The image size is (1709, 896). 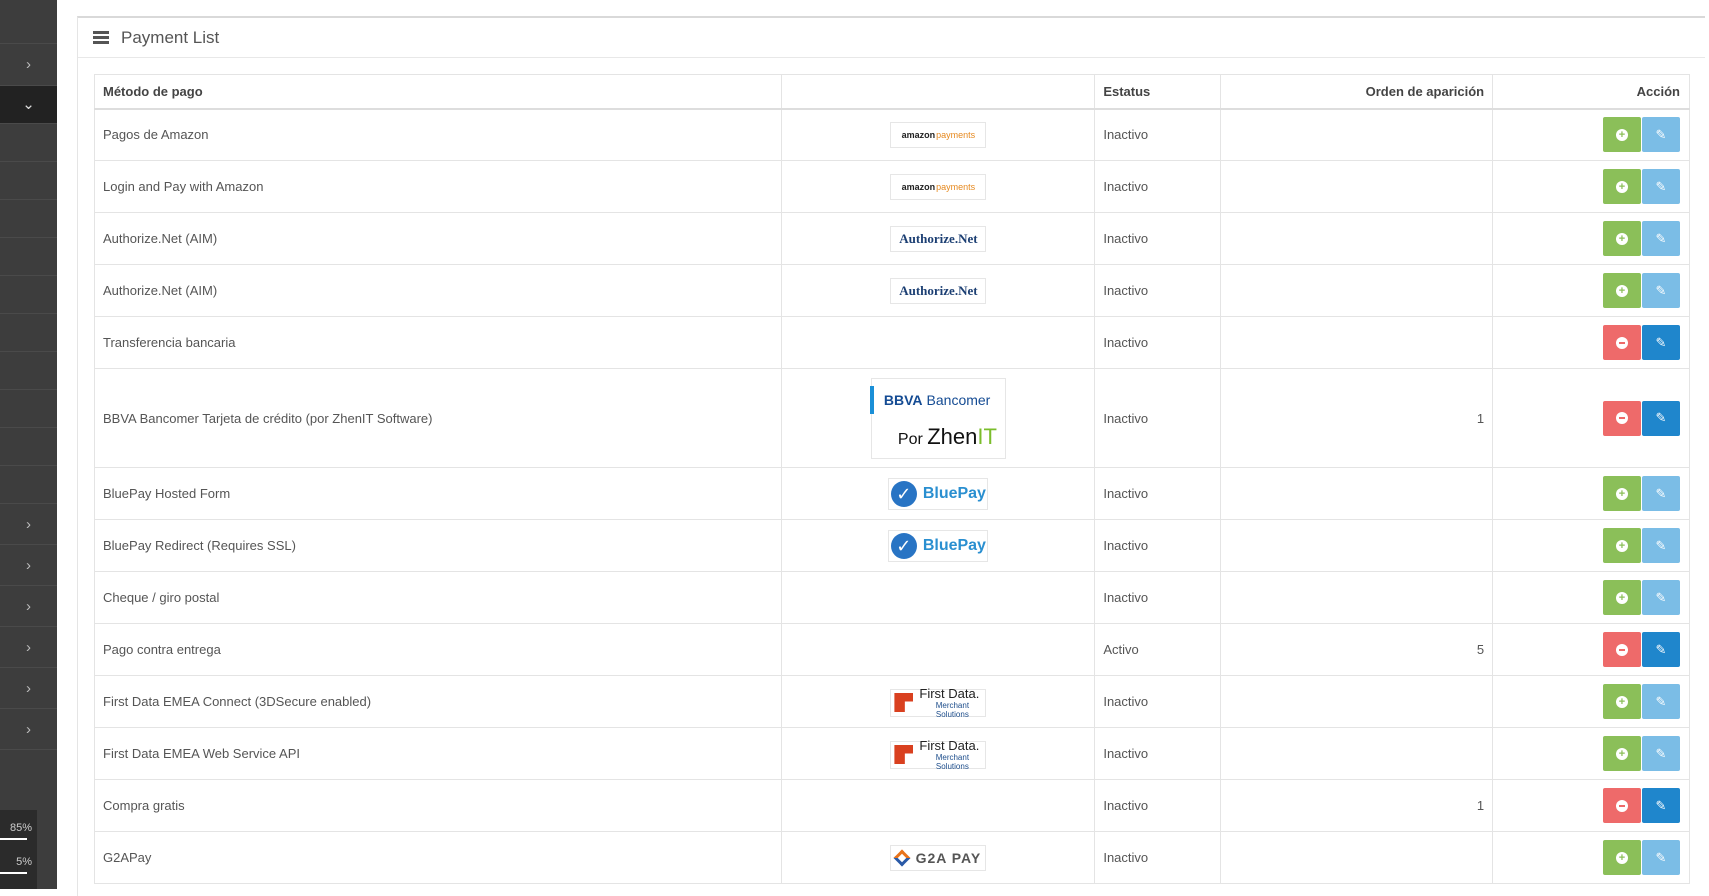 What do you see at coordinates (438, 805) in the screenshot?
I see `cell-method: Compra gratis` at bounding box center [438, 805].